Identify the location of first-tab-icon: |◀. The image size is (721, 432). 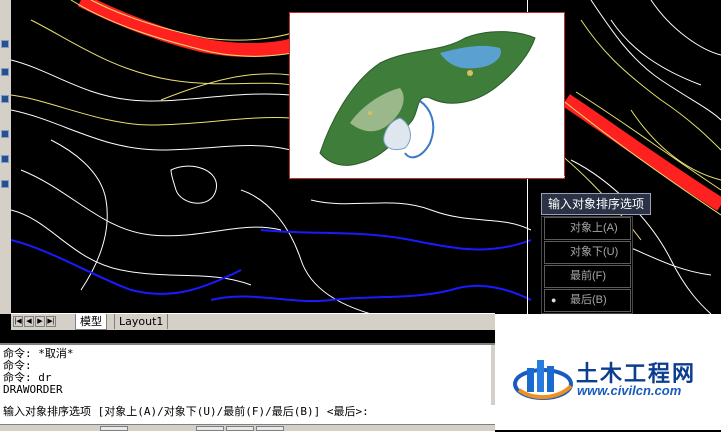
(18, 321).